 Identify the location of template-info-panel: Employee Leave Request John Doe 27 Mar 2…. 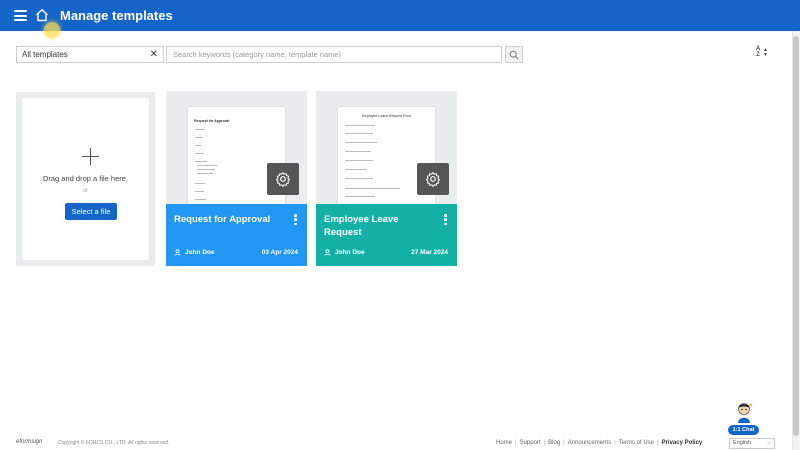
(386, 235).